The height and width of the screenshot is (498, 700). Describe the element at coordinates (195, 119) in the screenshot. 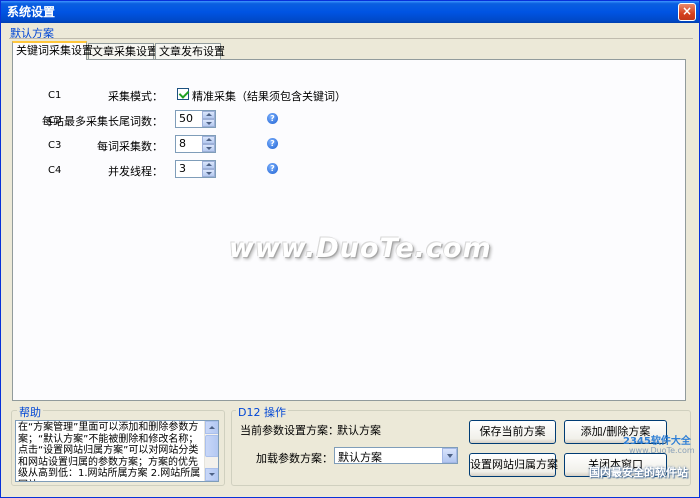

I see `max-longtail-stepper: 50` at that location.